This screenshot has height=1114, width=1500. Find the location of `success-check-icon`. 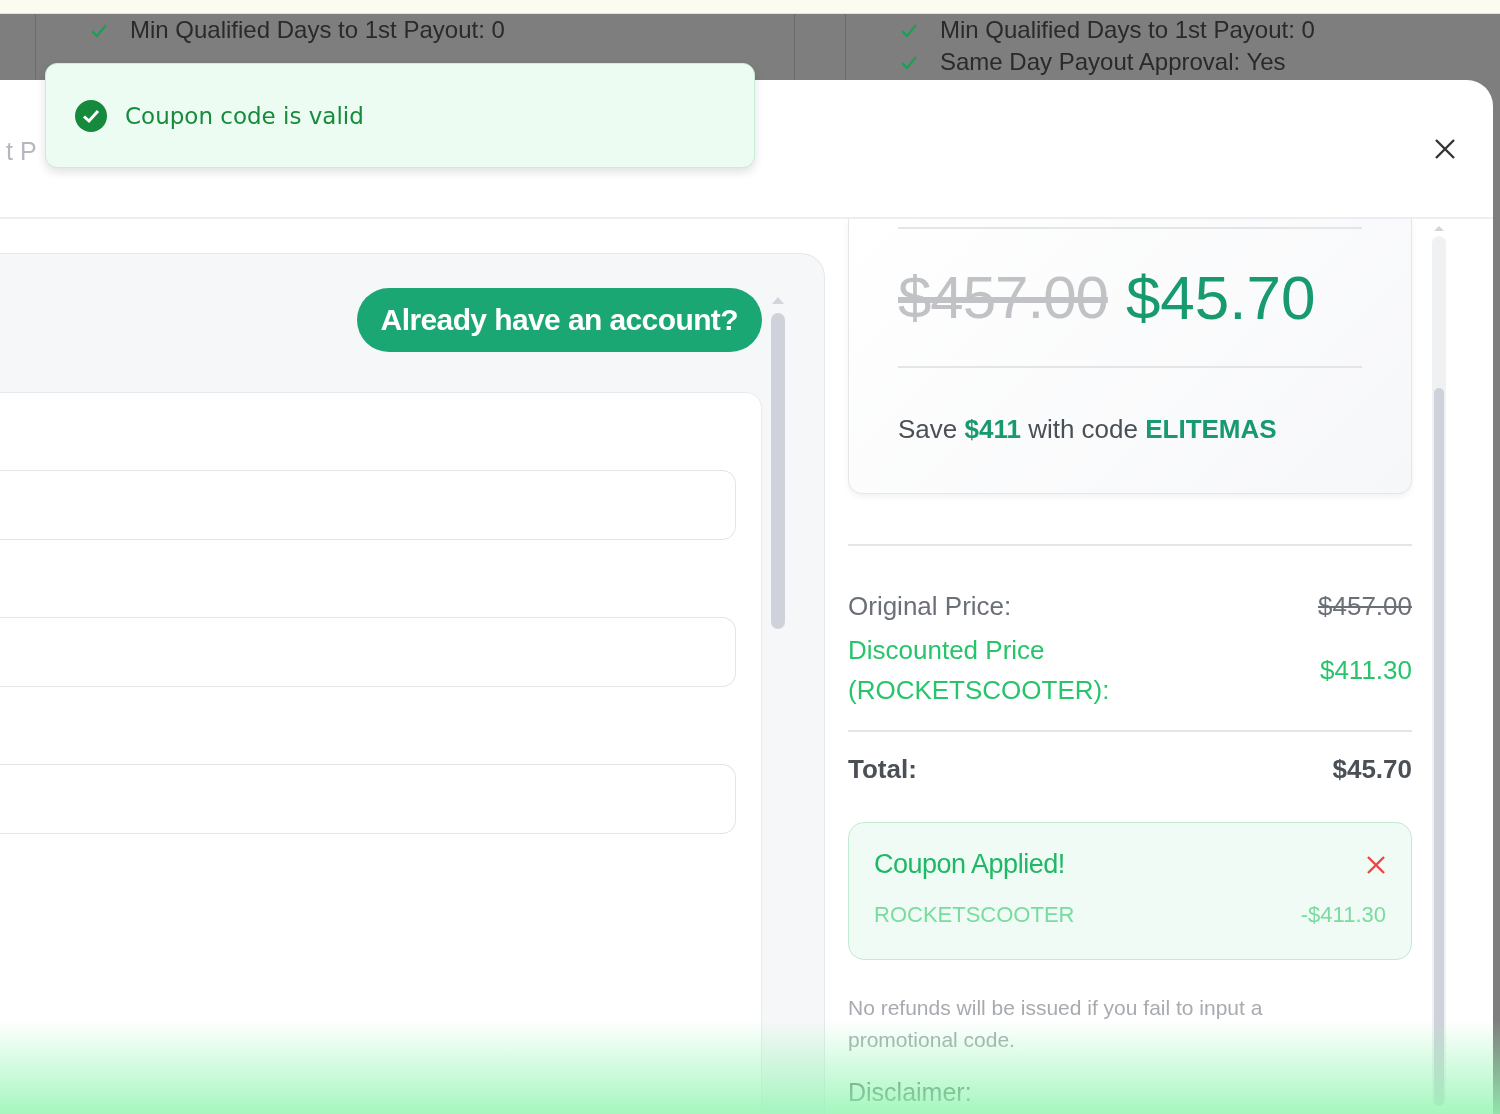

success-check-icon is located at coordinates (91, 115).